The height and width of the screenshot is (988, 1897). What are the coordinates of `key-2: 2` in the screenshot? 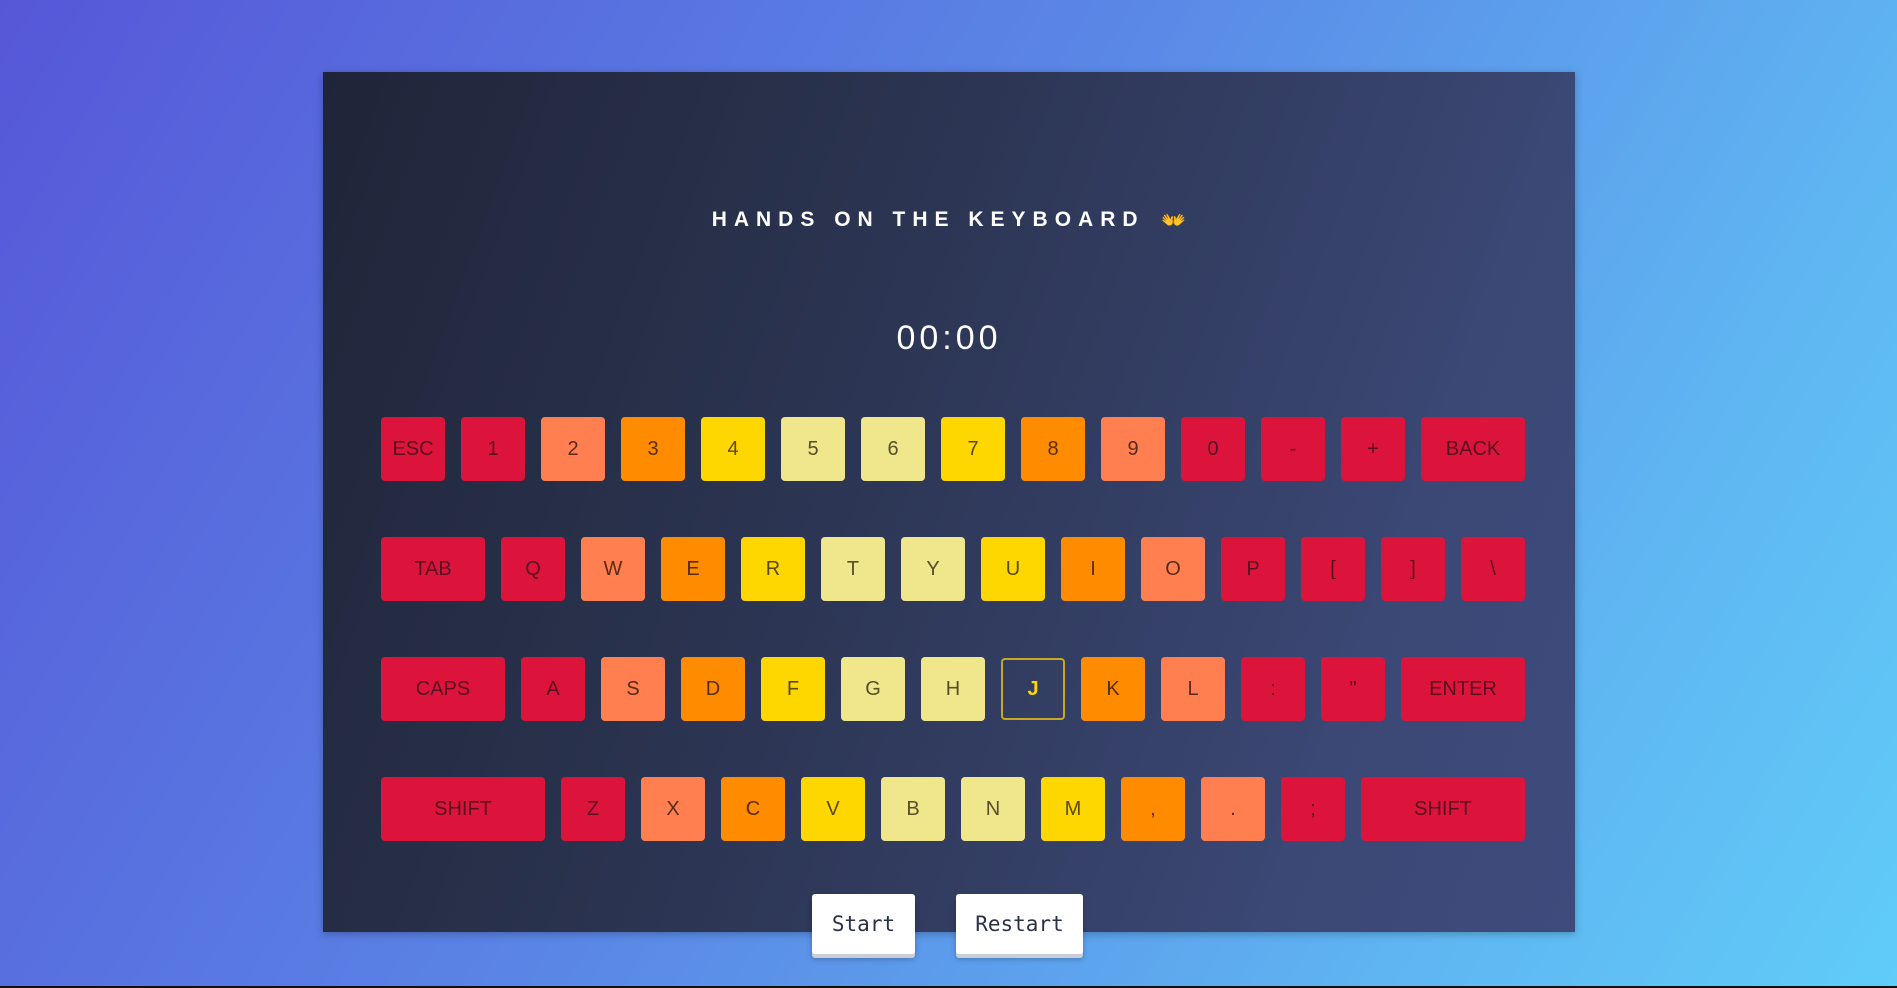 It's located at (573, 449).